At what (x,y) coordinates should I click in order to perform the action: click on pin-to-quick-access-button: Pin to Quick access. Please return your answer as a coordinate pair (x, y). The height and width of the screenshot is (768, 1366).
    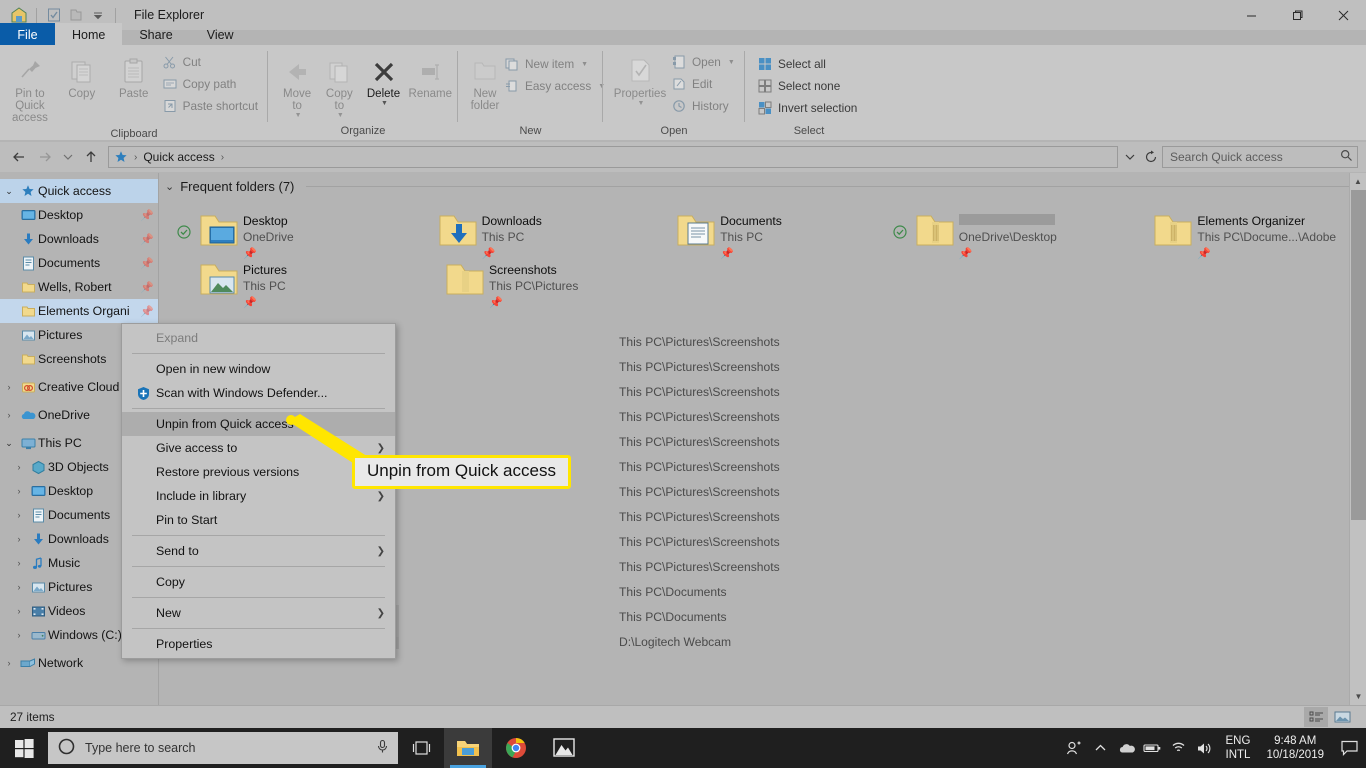
    Looking at the image, I should click on (30, 88).